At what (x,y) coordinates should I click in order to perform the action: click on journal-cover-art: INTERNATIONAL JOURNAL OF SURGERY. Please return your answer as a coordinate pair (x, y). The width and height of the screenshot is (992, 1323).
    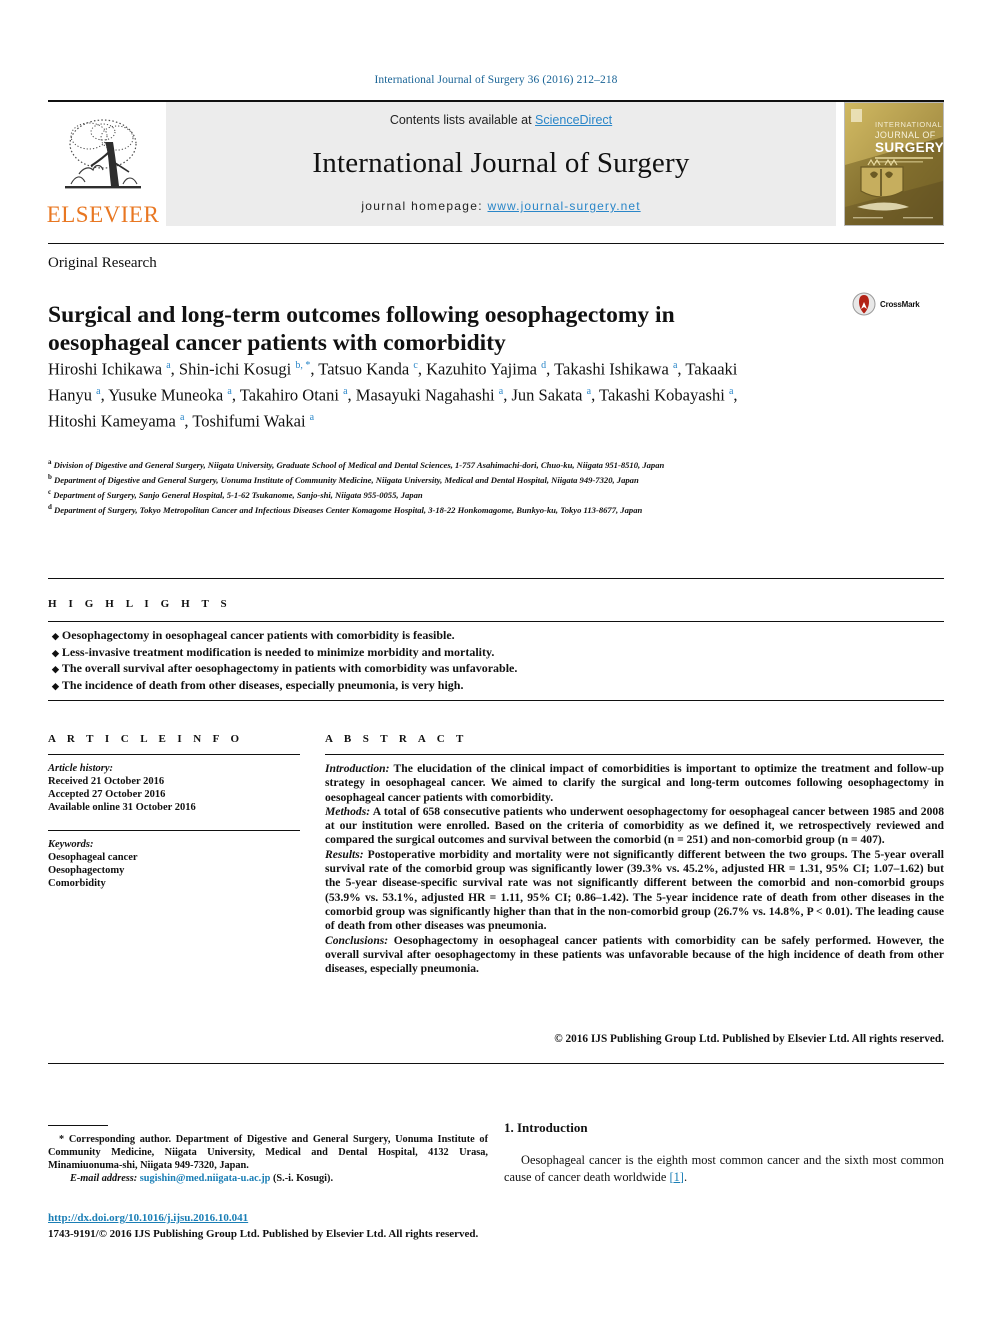
    Looking at the image, I should click on (894, 164).